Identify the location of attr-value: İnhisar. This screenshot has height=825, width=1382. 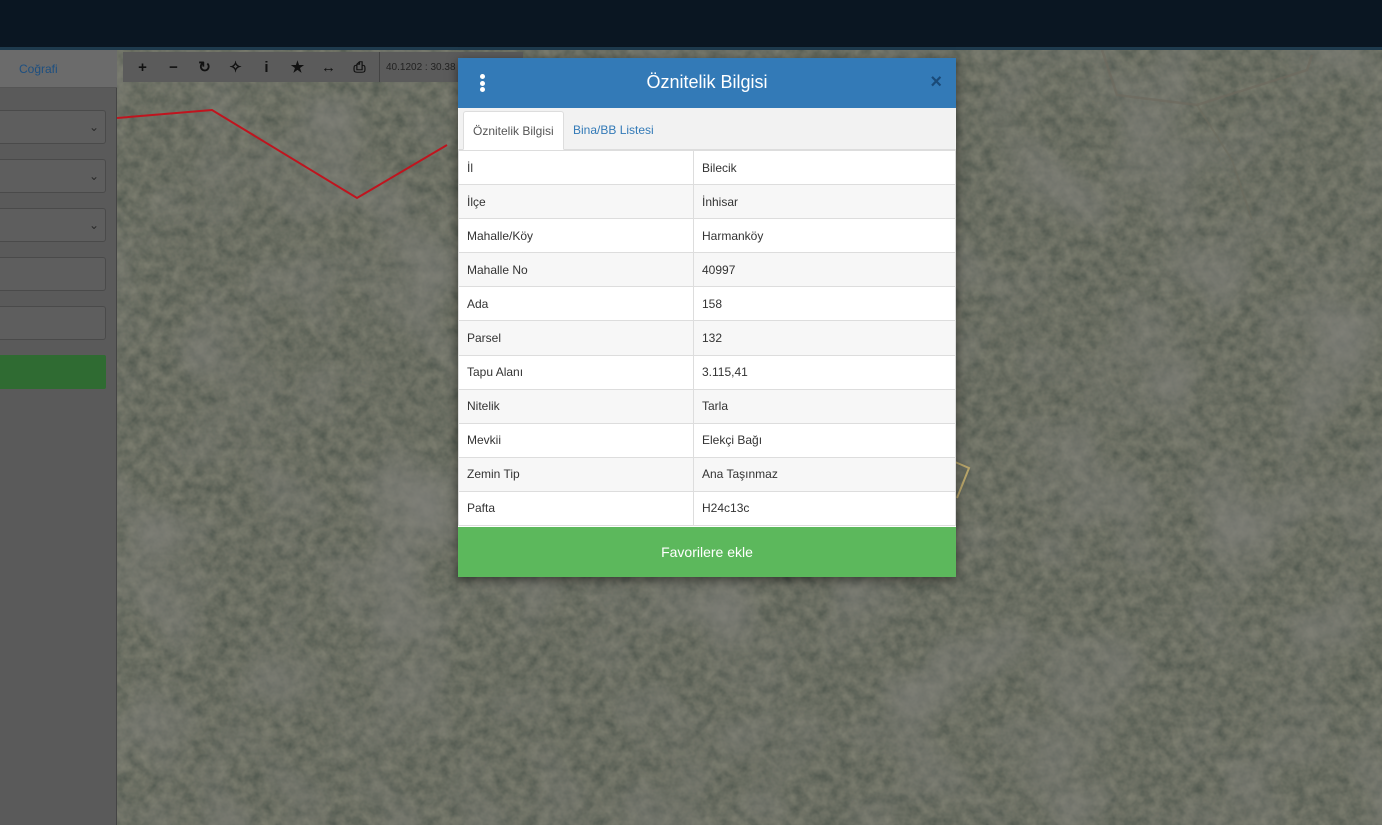
(824, 202).